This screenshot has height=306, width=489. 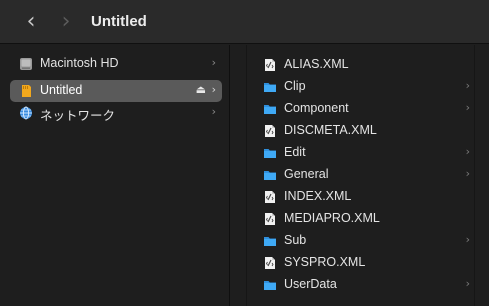 What do you see at coordinates (325, 262) in the screenshot?
I see `file-label: SYSPRO.XML` at bounding box center [325, 262].